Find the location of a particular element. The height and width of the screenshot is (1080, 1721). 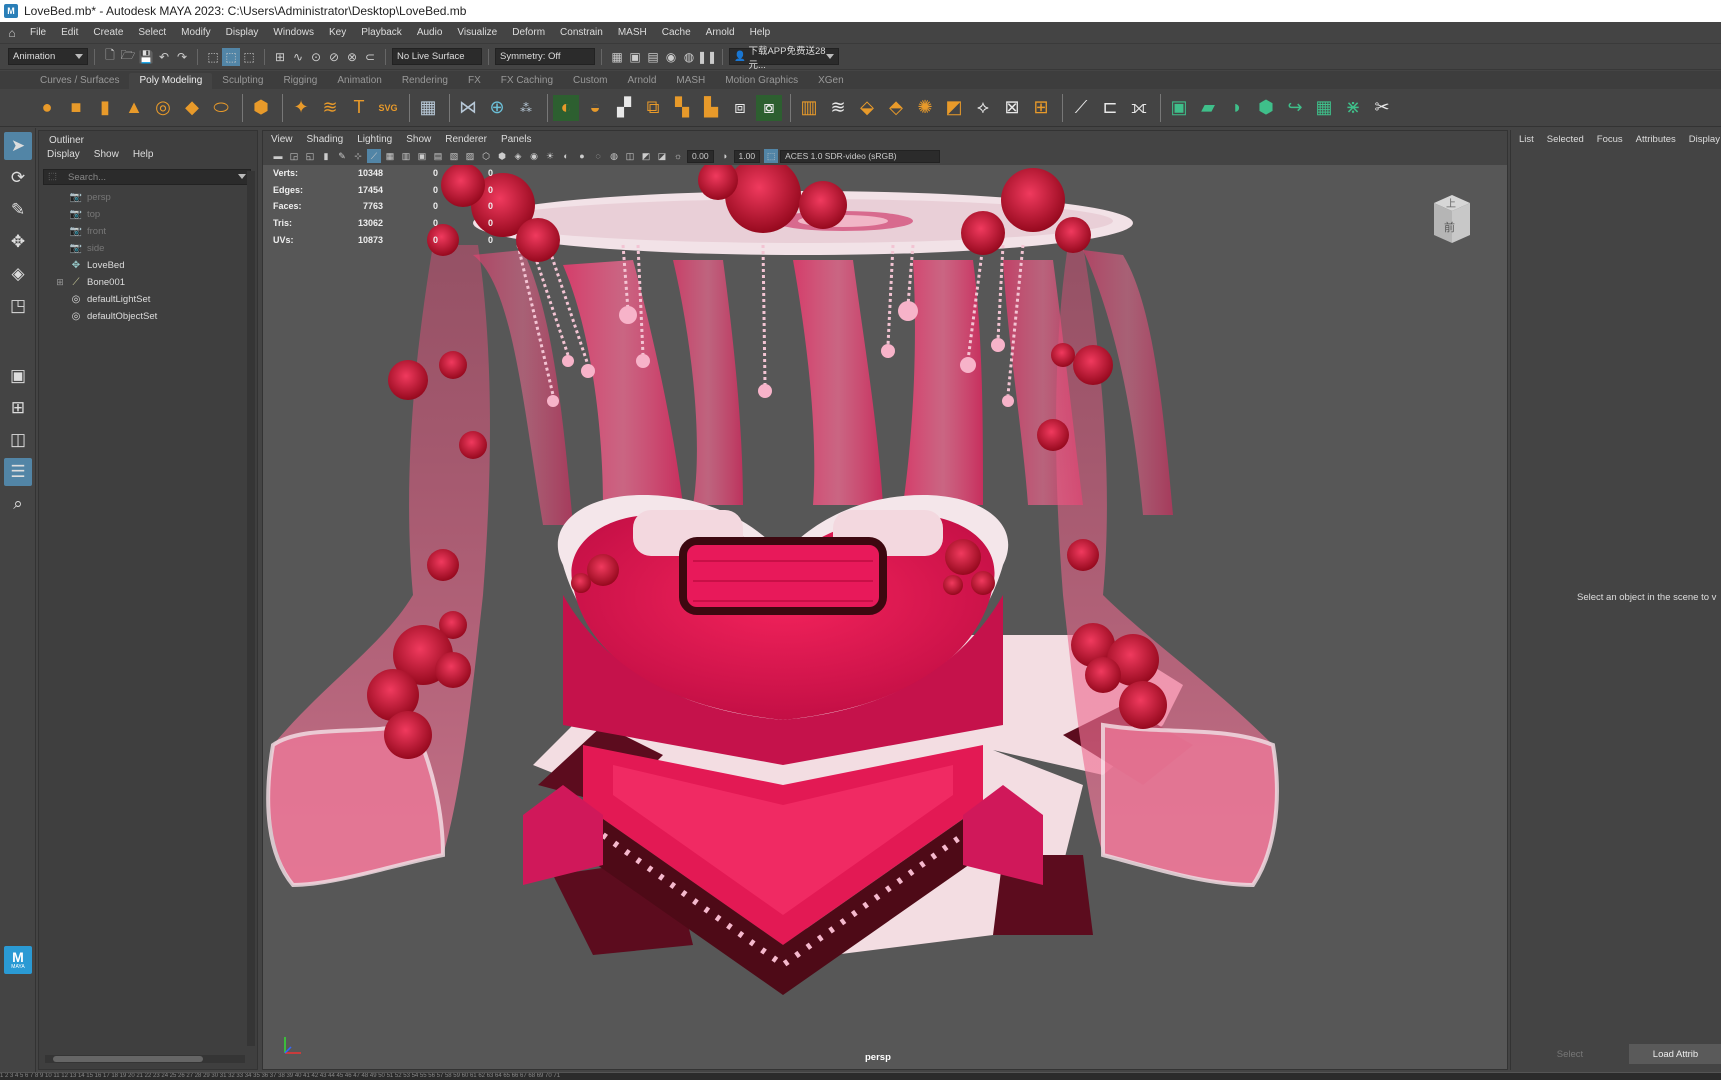

checker-map-icon: ▦ is located at coordinates (1324, 108).